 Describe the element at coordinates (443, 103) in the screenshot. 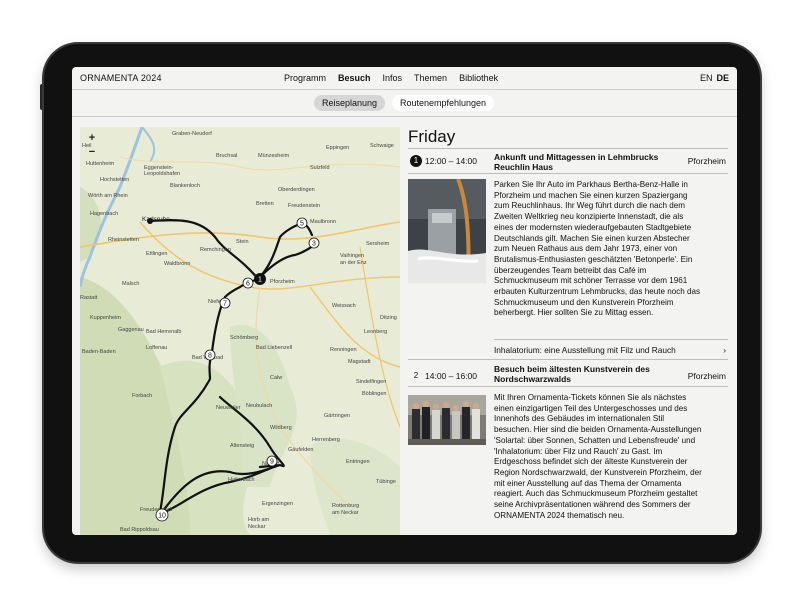

I see `tab-routenempfehlungen: Routenempfehlungen` at that location.